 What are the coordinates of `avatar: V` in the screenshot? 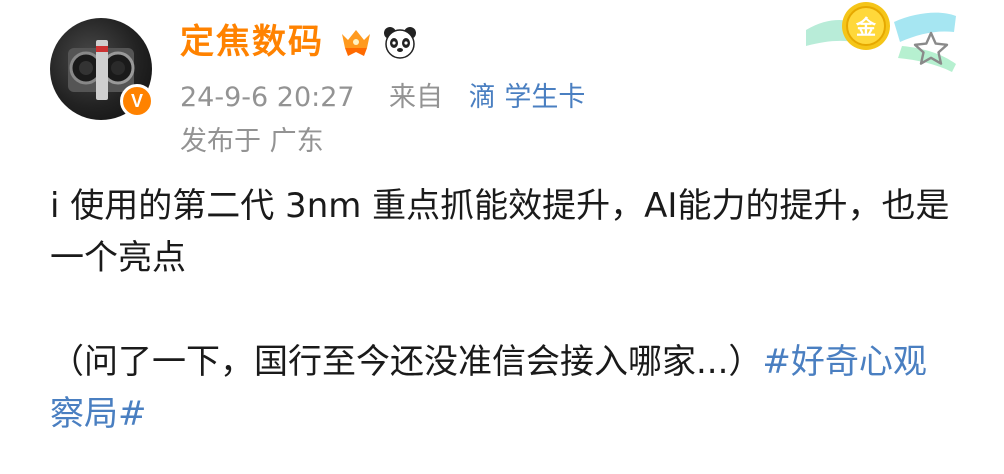 It's located at (102, 69).